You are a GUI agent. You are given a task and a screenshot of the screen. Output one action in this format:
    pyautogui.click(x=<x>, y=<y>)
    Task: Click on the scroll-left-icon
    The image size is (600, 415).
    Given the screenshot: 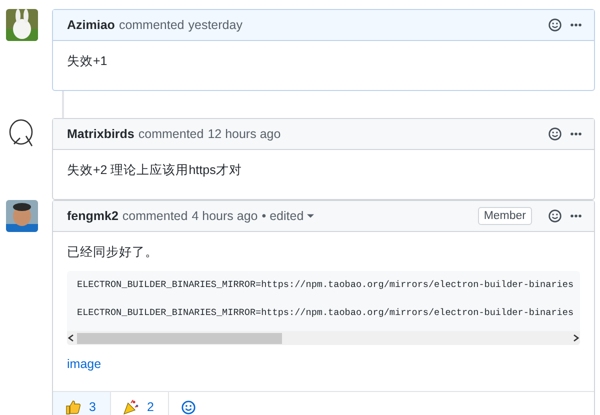 What is the action you would take?
    pyautogui.click(x=71, y=338)
    